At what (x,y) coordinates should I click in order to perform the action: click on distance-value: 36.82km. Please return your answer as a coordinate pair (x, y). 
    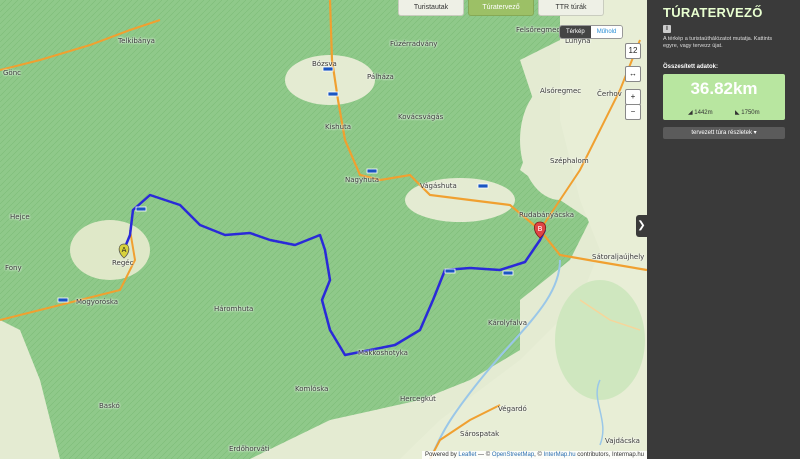
    Looking at the image, I should click on (724, 88).